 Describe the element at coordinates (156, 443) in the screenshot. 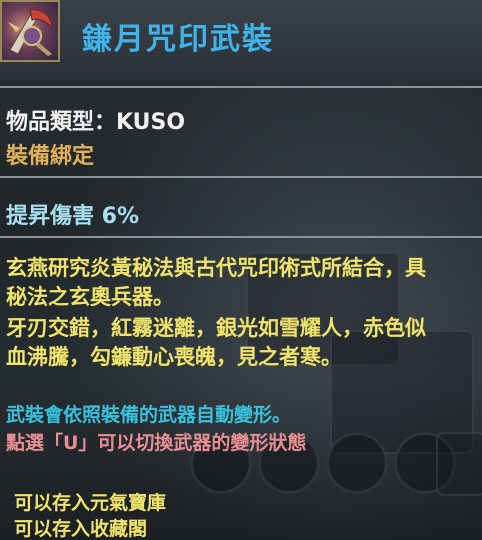

I see `switch-hint: 點選「U」可以切換武器的變形狀態` at that location.